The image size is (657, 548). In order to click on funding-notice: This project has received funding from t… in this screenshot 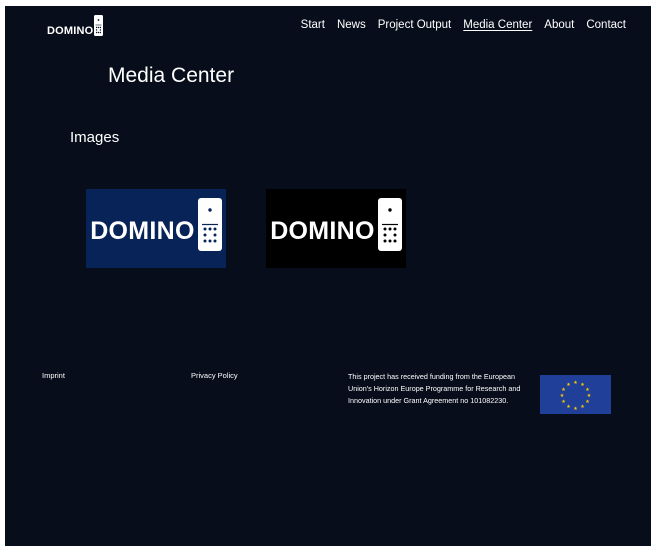, I will do `click(434, 388)`.